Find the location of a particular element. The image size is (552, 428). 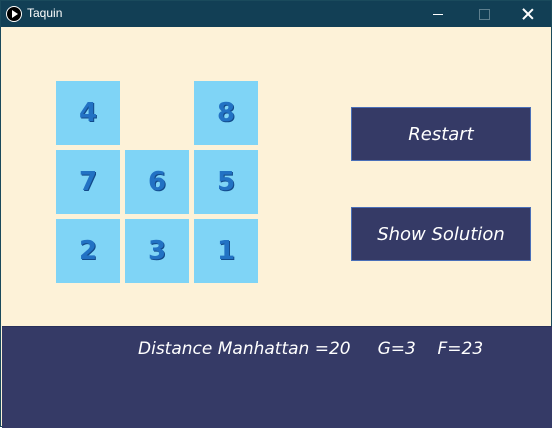

tile-6: 6 is located at coordinates (157, 182).